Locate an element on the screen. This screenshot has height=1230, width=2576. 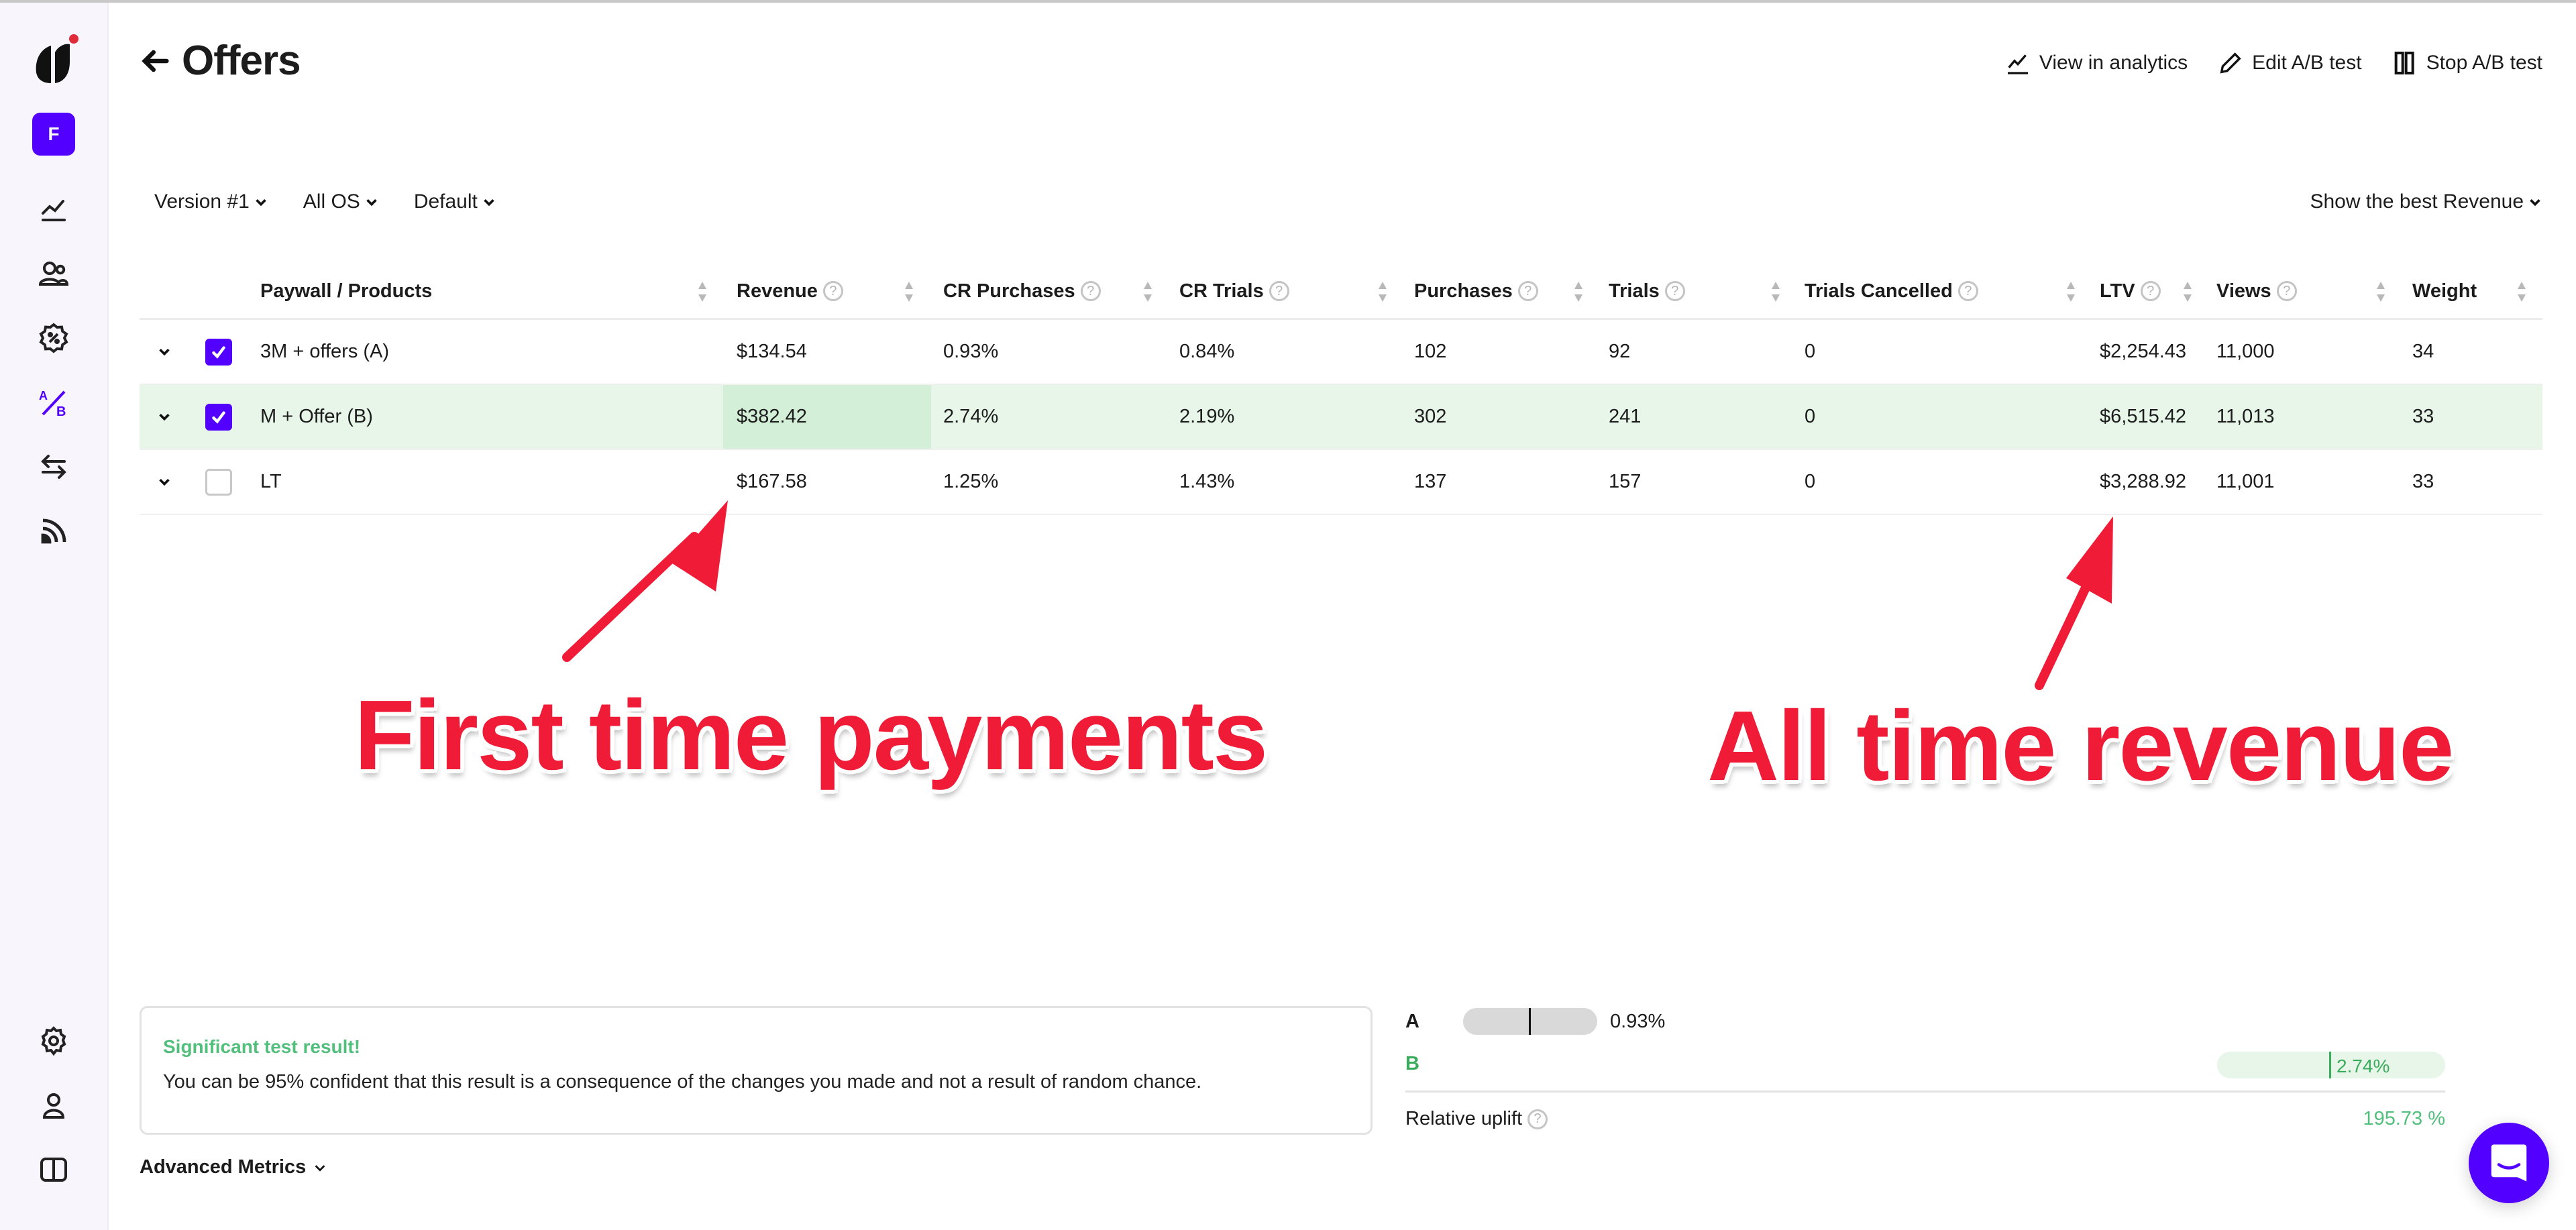
cell-views: 11,001 is located at coordinates (2245, 481).